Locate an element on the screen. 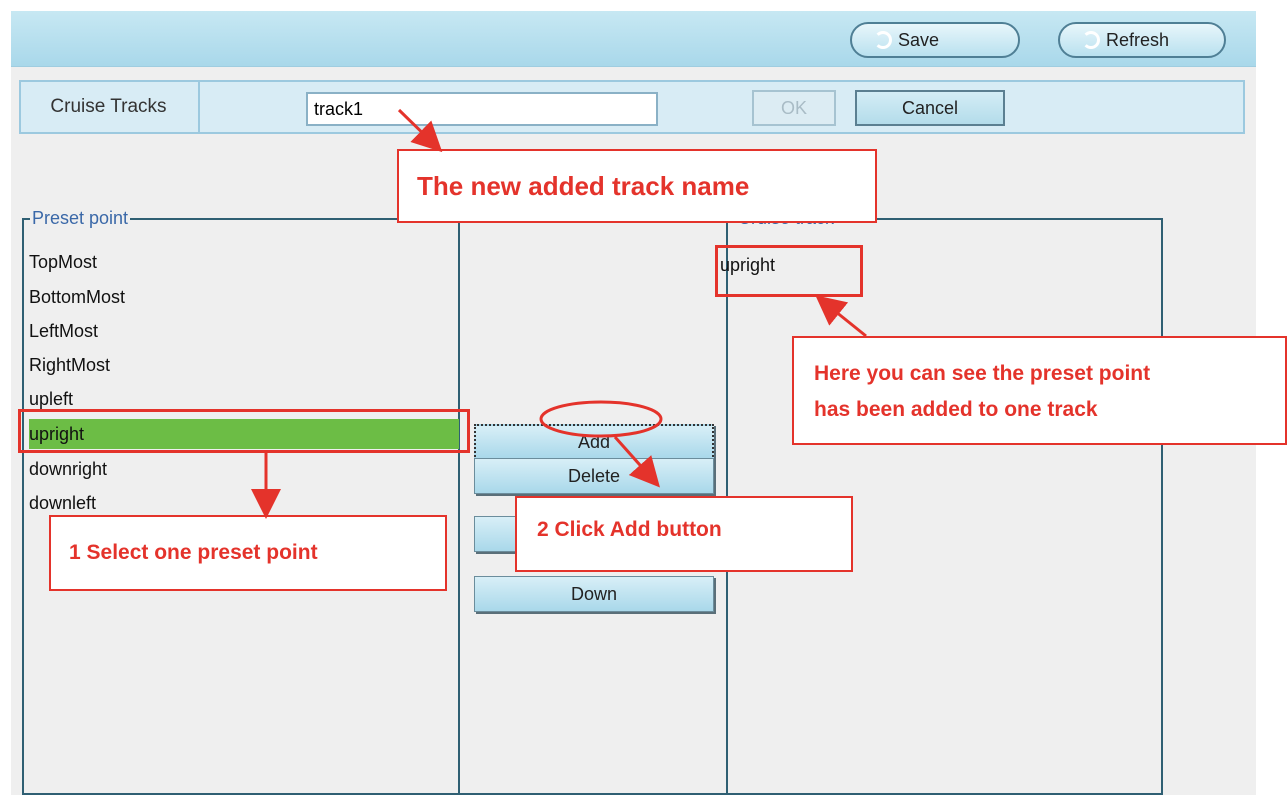 This screenshot has height=795, width=1287. arrow-to-track-input is located at coordinates (420, 130).